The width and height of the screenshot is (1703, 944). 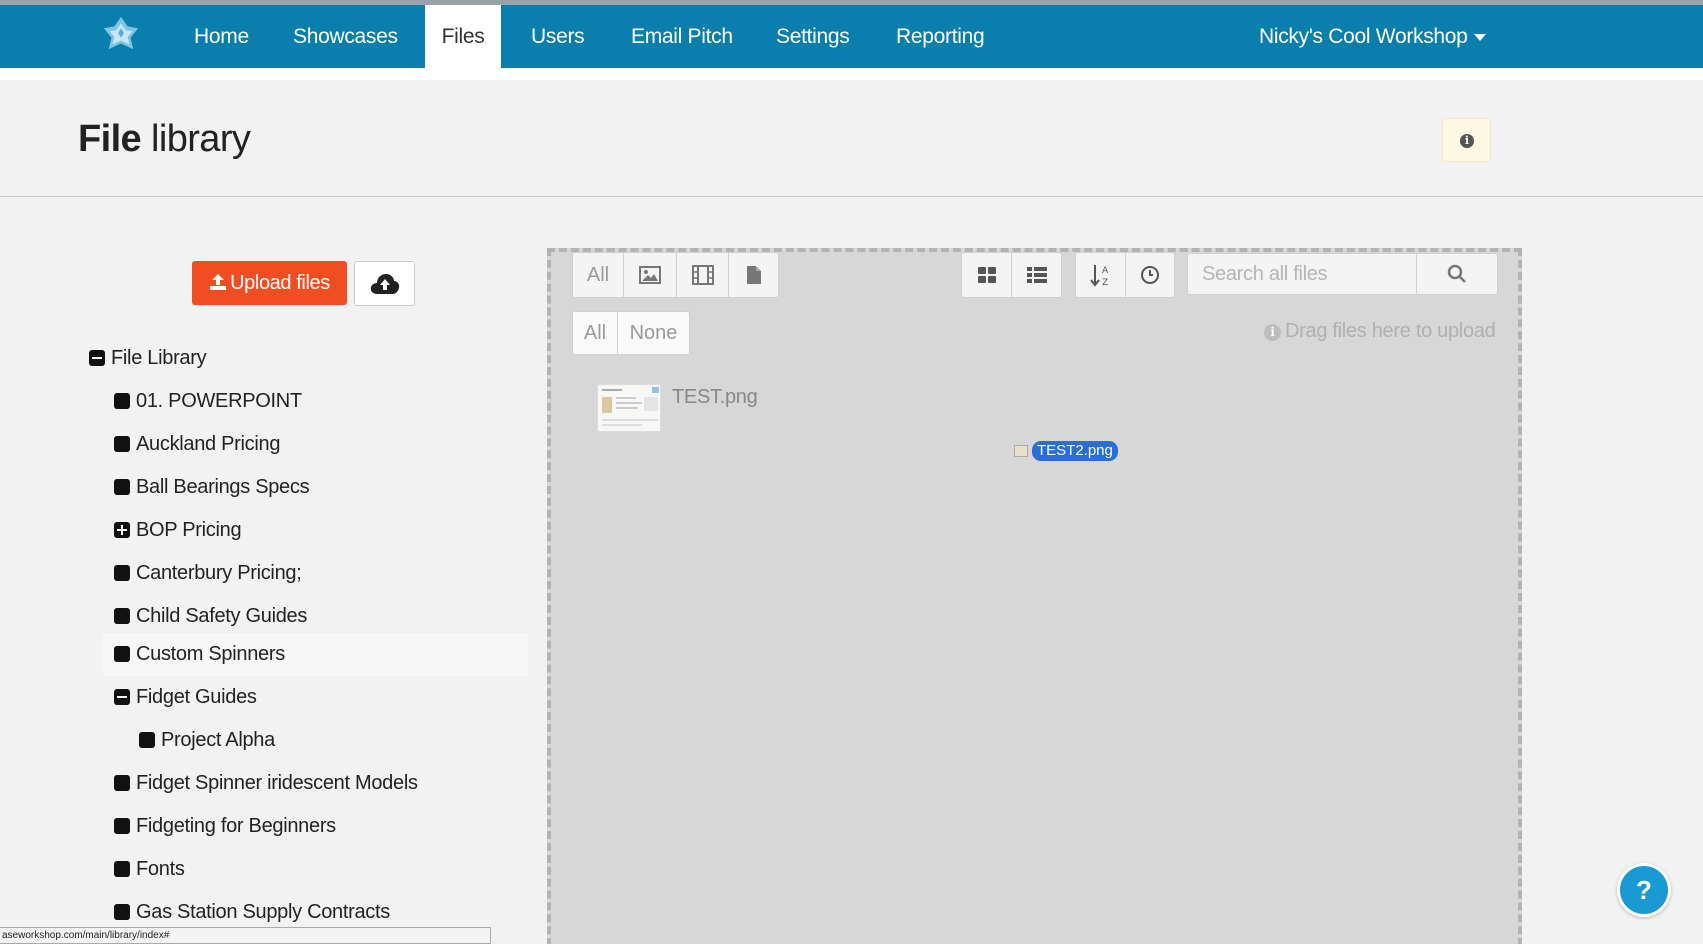 I want to click on upload-files-button: Upload files, so click(x=269, y=283).